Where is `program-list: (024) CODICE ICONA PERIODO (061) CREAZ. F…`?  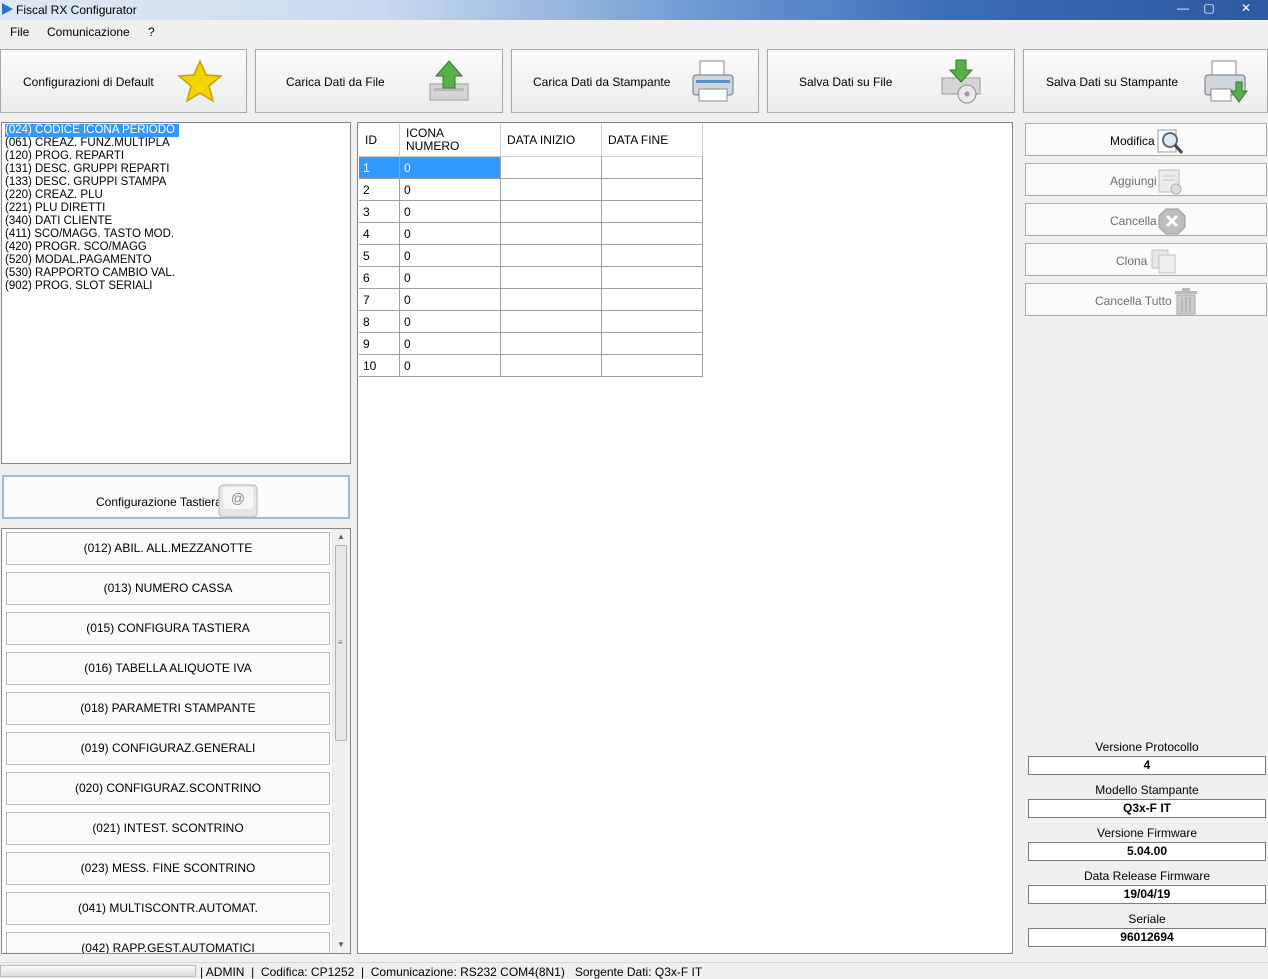 program-list: (024) CODICE ICONA PERIODO (061) CREAZ. F… is located at coordinates (176, 293).